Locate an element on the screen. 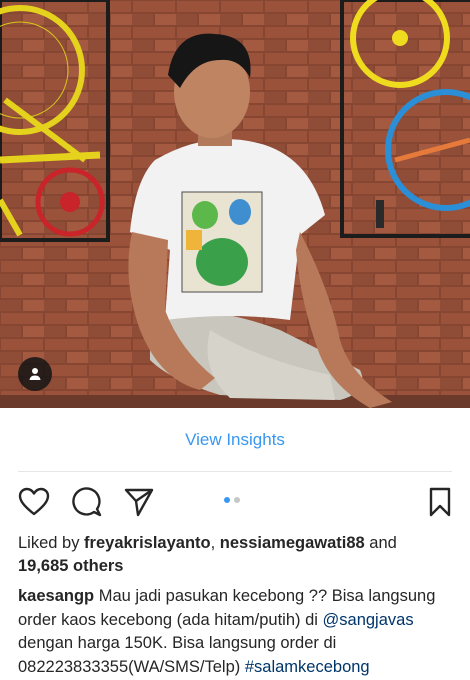 The image size is (470, 680). send-icon is located at coordinates (139, 502).